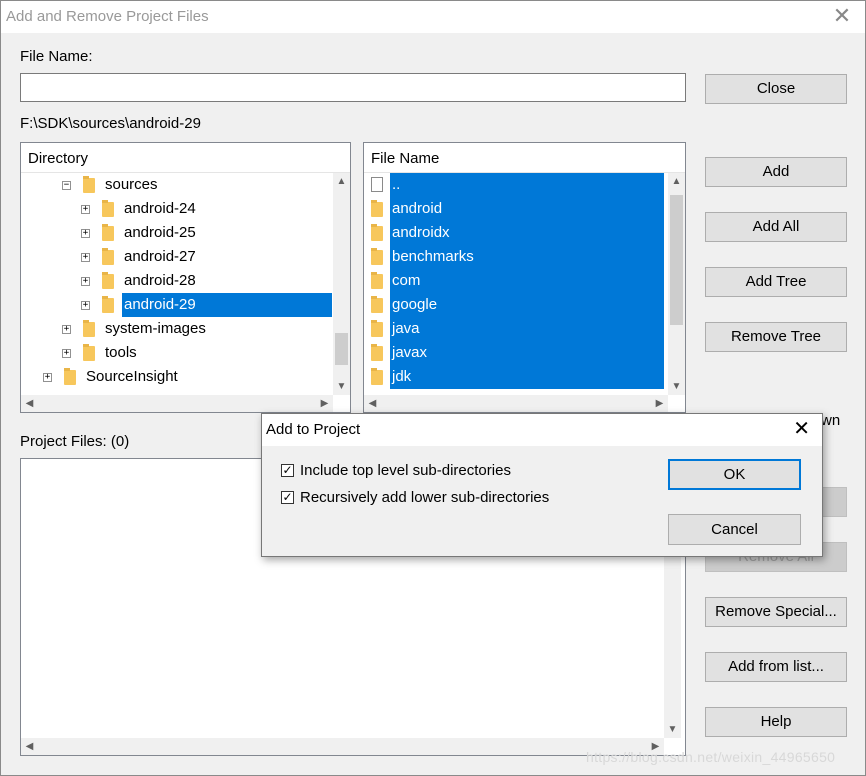  Describe the element at coordinates (160, 232) in the screenshot. I see `tree-item-label: android-25` at that location.